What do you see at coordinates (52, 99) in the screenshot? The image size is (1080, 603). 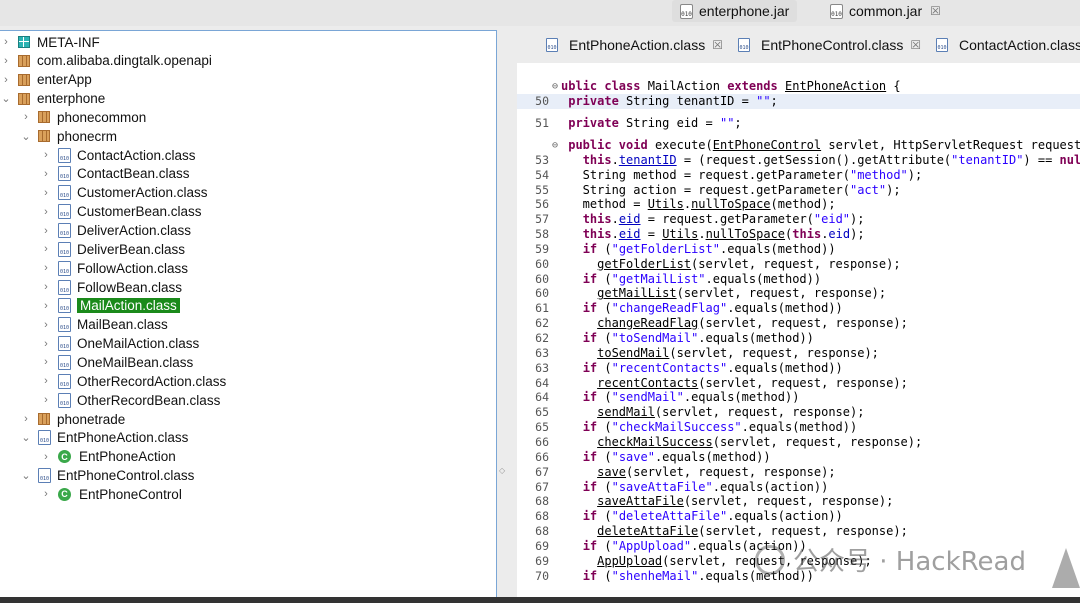 I see `tree-item: ⌄ enterphone` at bounding box center [52, 99].